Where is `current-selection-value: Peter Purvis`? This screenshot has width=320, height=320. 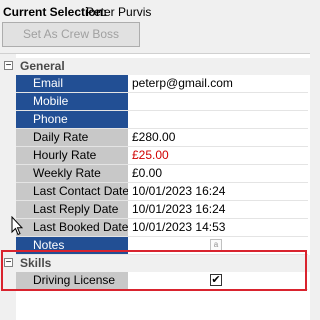 current-selection-value: Peter Purvis is located at coordinates (119, 12).